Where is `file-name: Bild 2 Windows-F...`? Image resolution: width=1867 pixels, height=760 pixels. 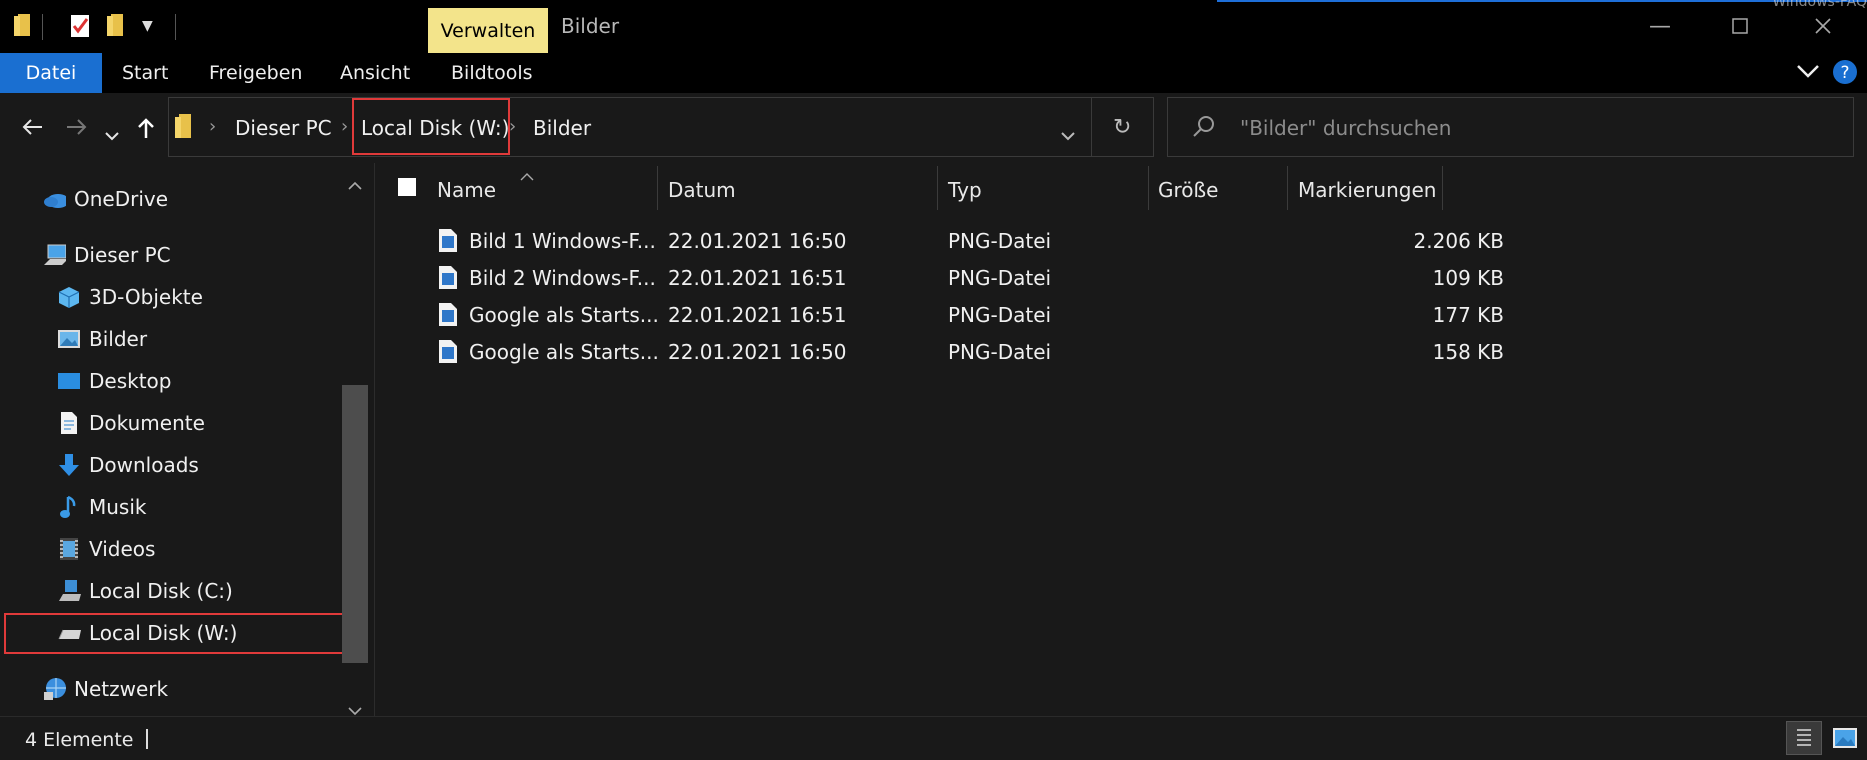
file-name: Bild 2 Windows-F... is located at coordinates (562, 278).